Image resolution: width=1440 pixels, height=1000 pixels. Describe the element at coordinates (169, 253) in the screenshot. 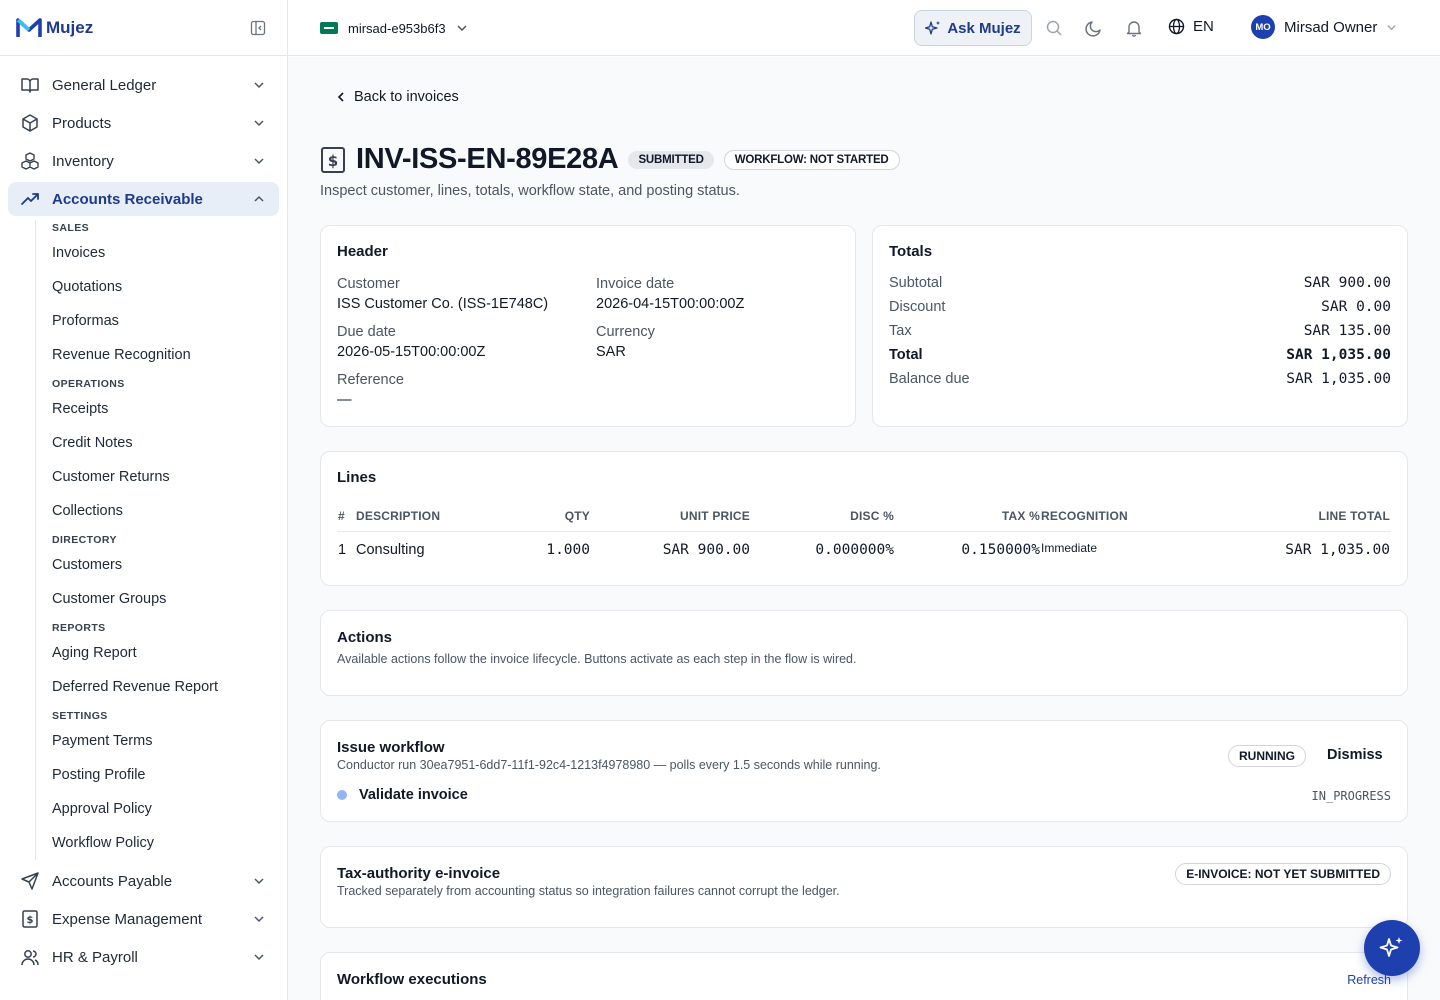

I see `sidebar-item-invoices: Invoices` at that location.